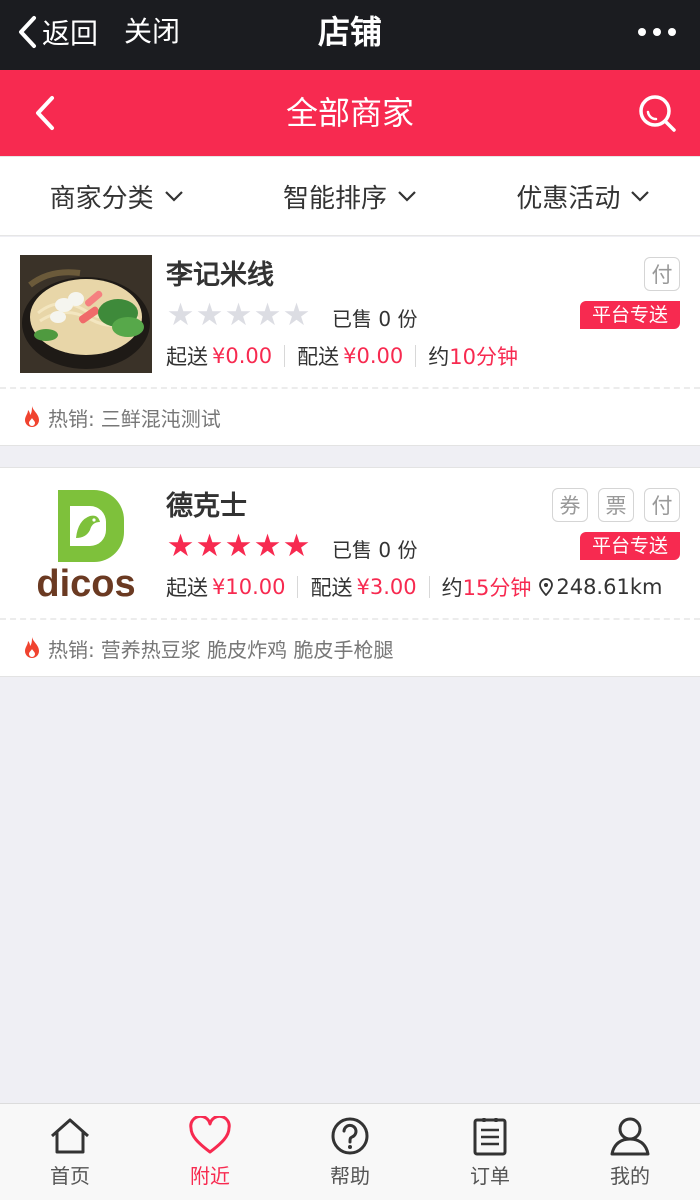 The width and height of the screenshot is (700, 1200). Describe the element at coordinates (490, 1137) in the screenshot. I see `order-icon` at that location.